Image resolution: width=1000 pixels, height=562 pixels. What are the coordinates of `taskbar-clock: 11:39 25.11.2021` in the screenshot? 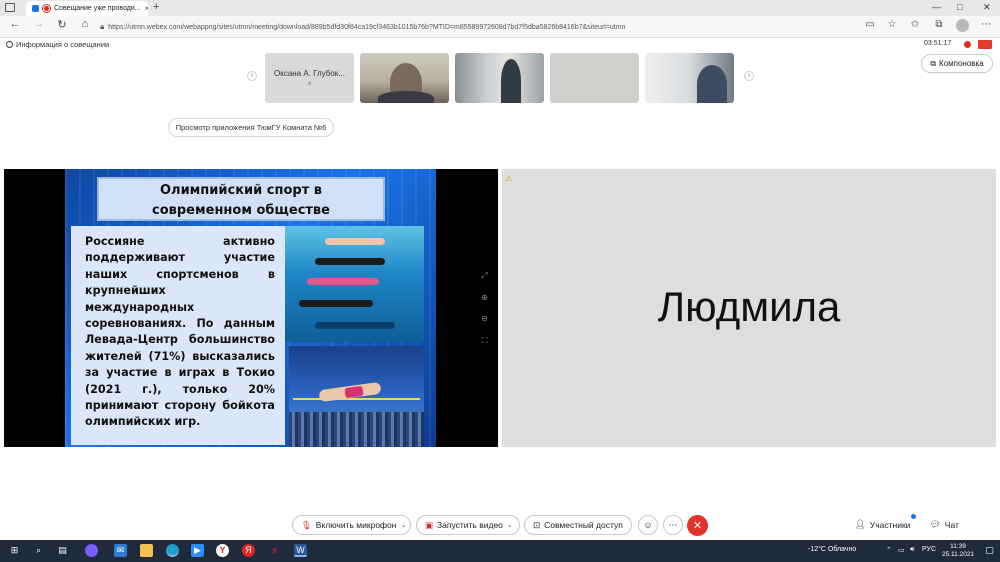 It's located at (958, 551).